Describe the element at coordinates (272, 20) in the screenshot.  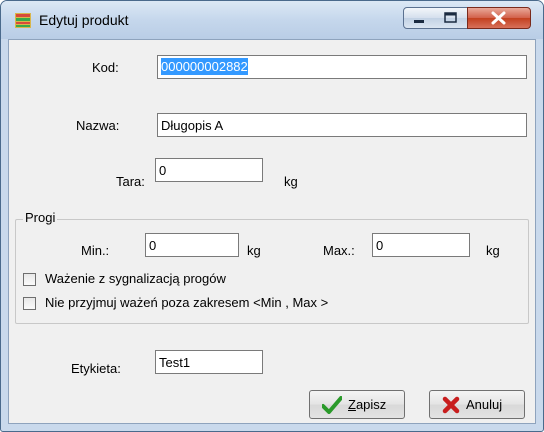
I see `title-bar: Edytuj produkt` at that location.